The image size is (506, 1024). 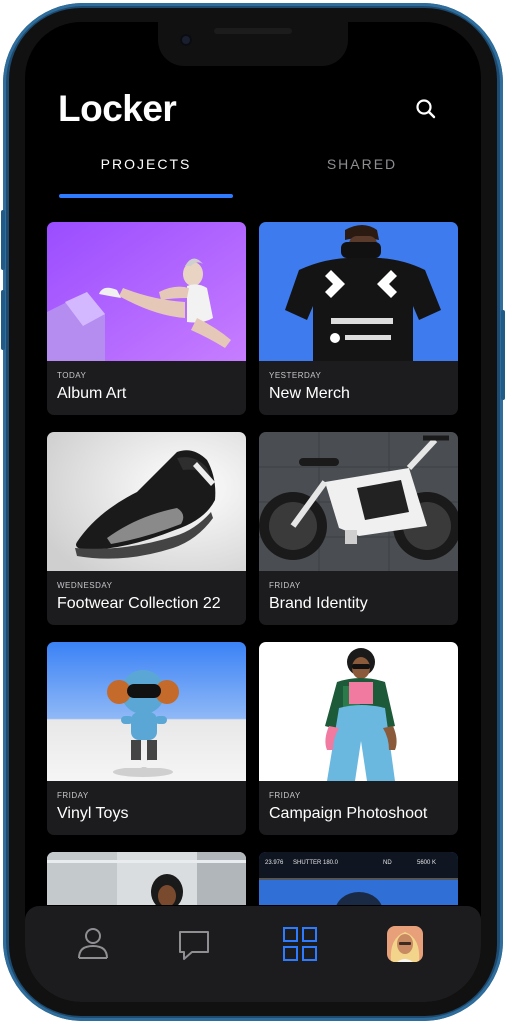 I want to click on speaker, so click(x=253, y=31).